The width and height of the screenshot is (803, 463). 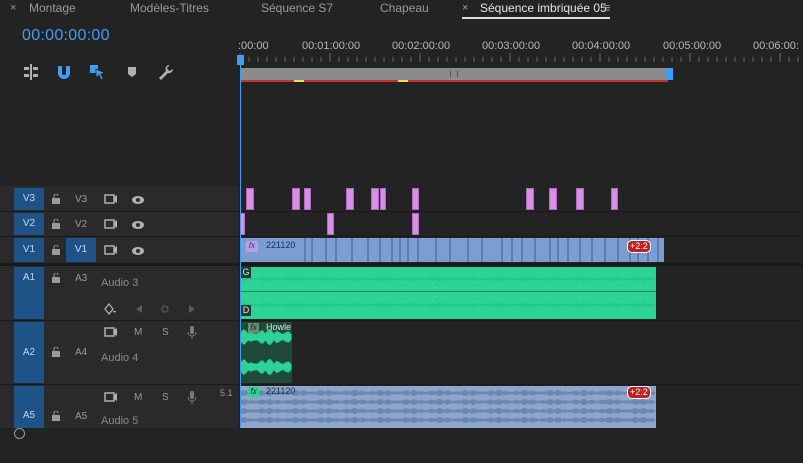 What do you see at coordinates (120, 358) in the screenshot?
I see `track-name: Audio 4` at bounding box center [120, 358].